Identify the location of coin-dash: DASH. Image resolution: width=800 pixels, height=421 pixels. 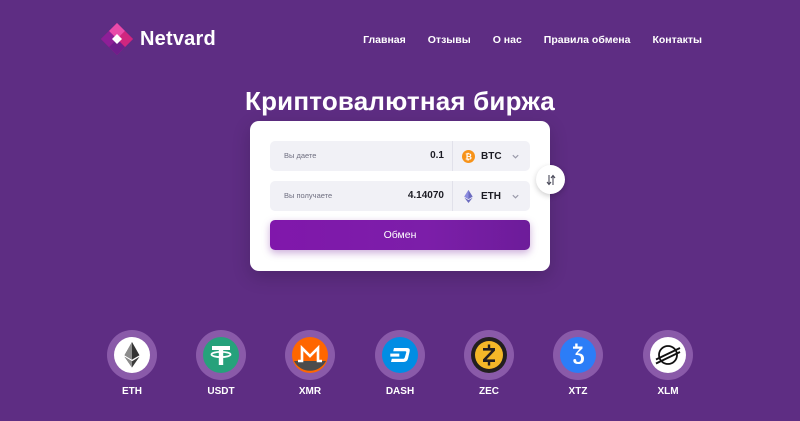
(400, 363).